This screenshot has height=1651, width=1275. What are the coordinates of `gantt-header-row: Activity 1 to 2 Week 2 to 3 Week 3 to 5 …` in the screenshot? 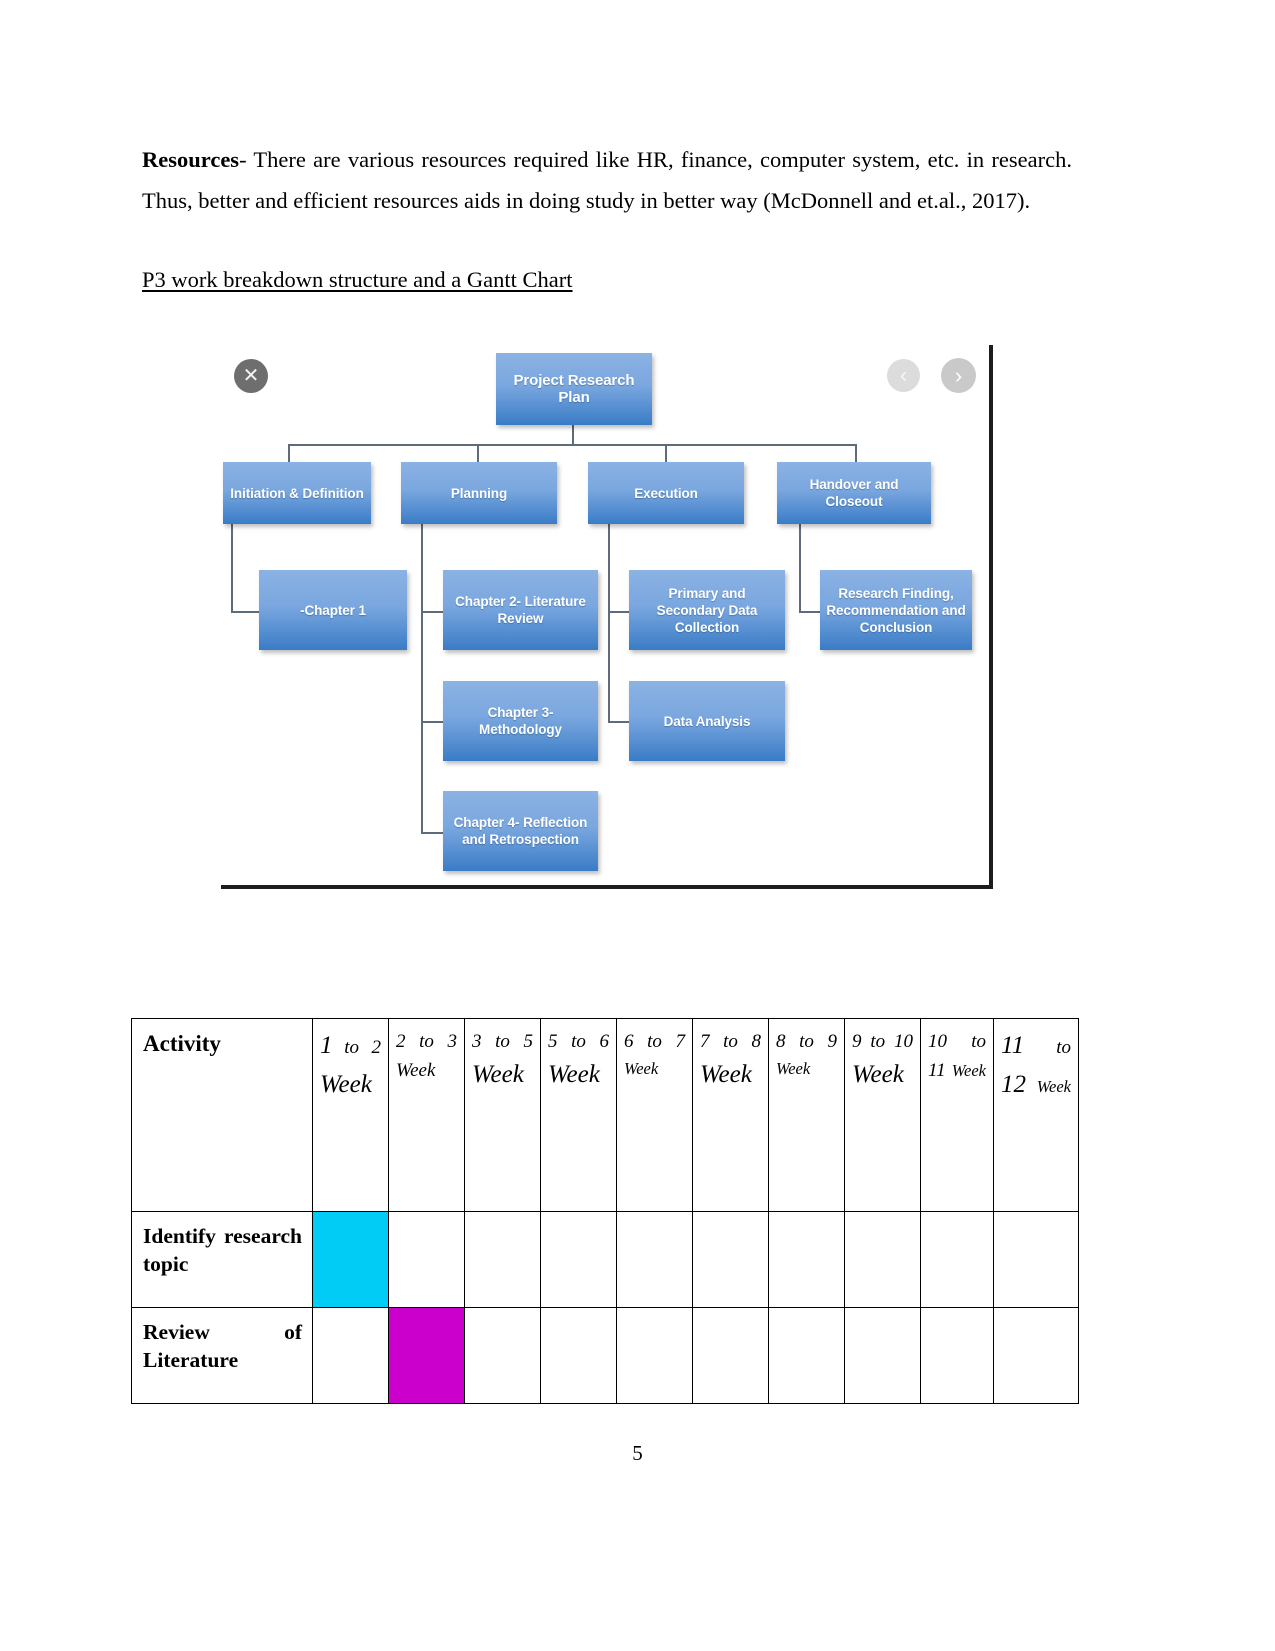 It's located at (605, 1115).